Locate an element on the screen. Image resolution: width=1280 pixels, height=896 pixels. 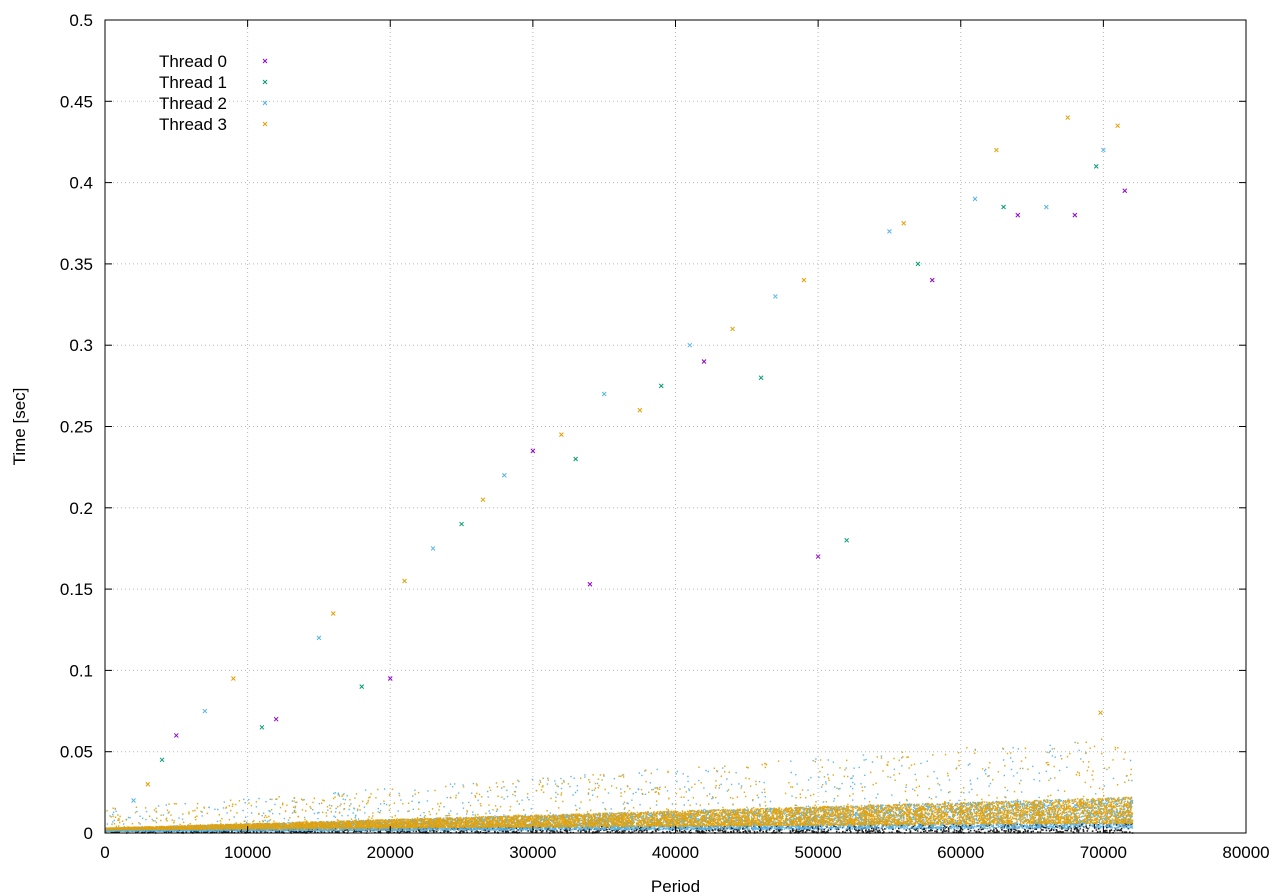
y-tick-label: 0.25 is located at coordinates (76, 427).